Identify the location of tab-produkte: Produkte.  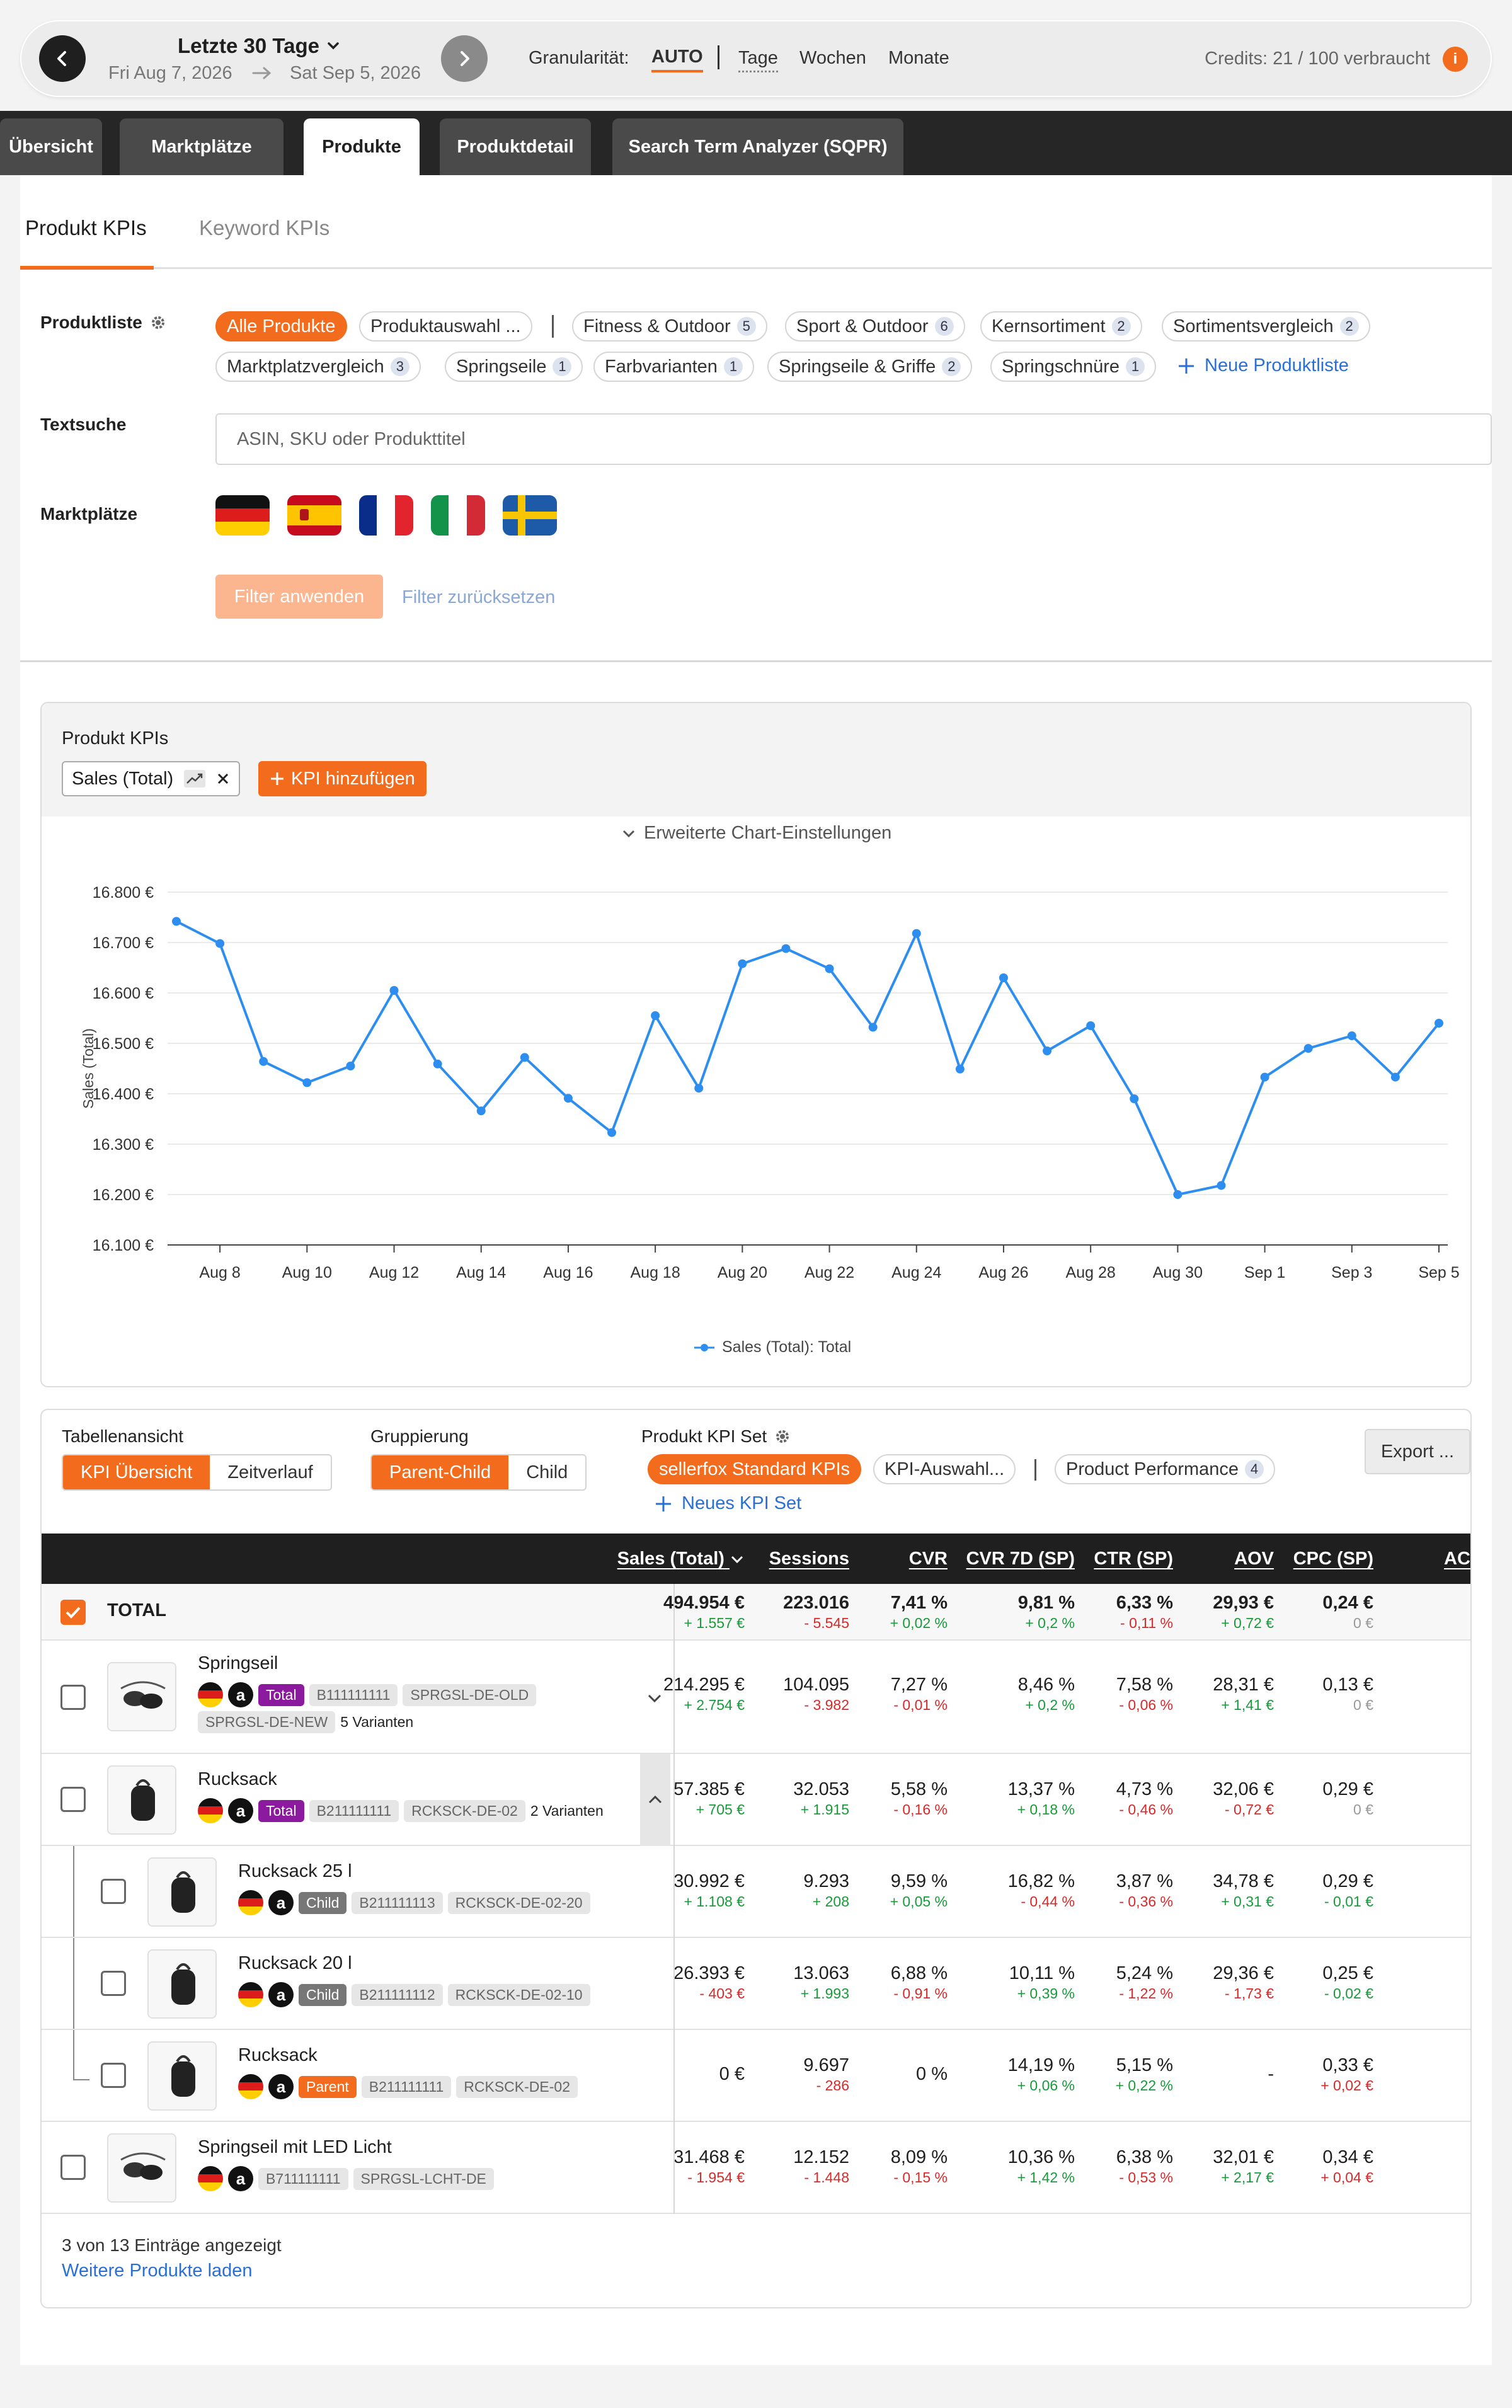
(362, 146).